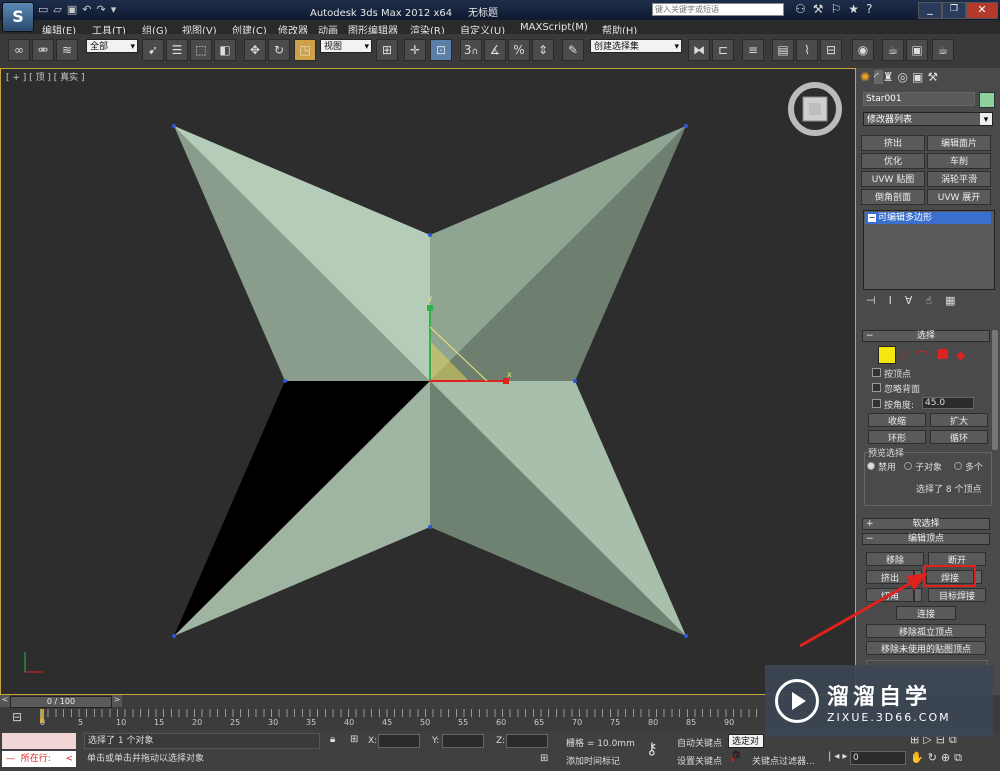  Describe the element at coordinates (878, 758) in the screenshot. I see `current-frame-input: 0` at that location.